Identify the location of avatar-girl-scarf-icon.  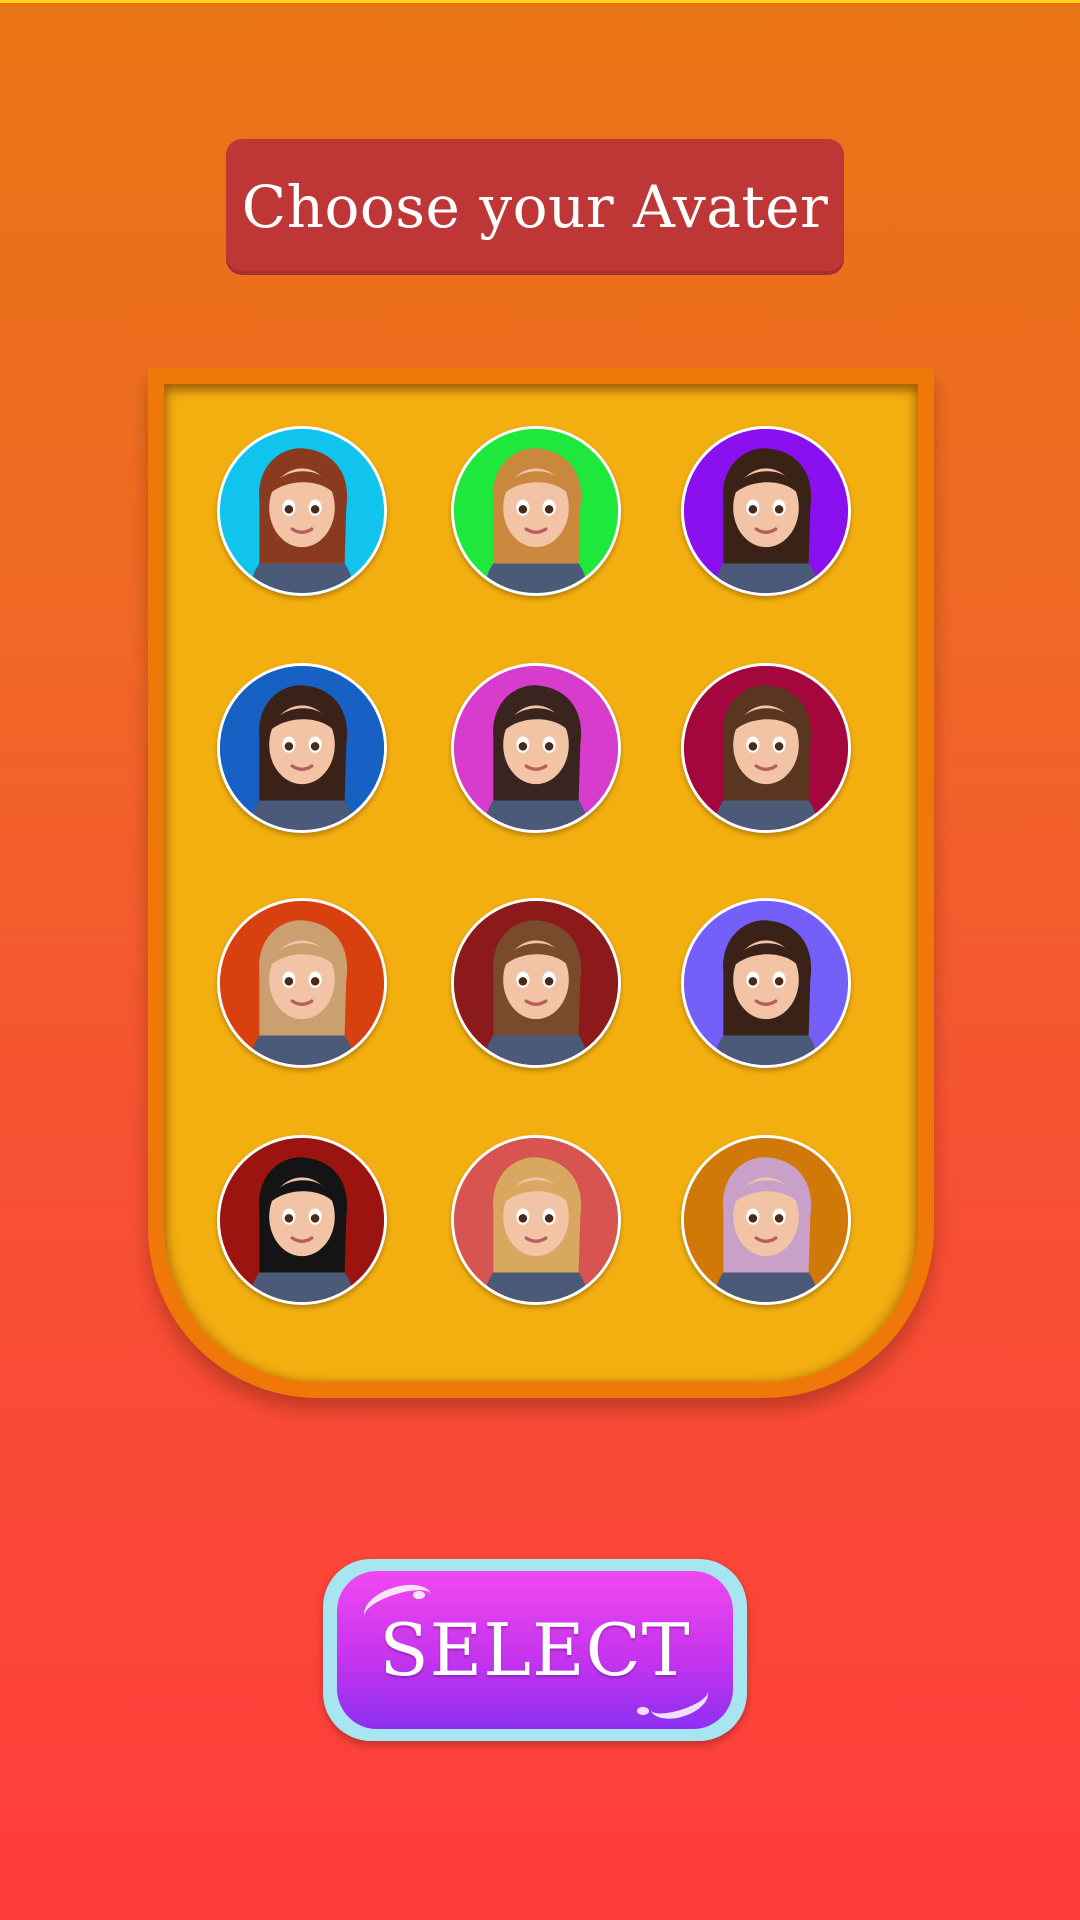
(536, 748).